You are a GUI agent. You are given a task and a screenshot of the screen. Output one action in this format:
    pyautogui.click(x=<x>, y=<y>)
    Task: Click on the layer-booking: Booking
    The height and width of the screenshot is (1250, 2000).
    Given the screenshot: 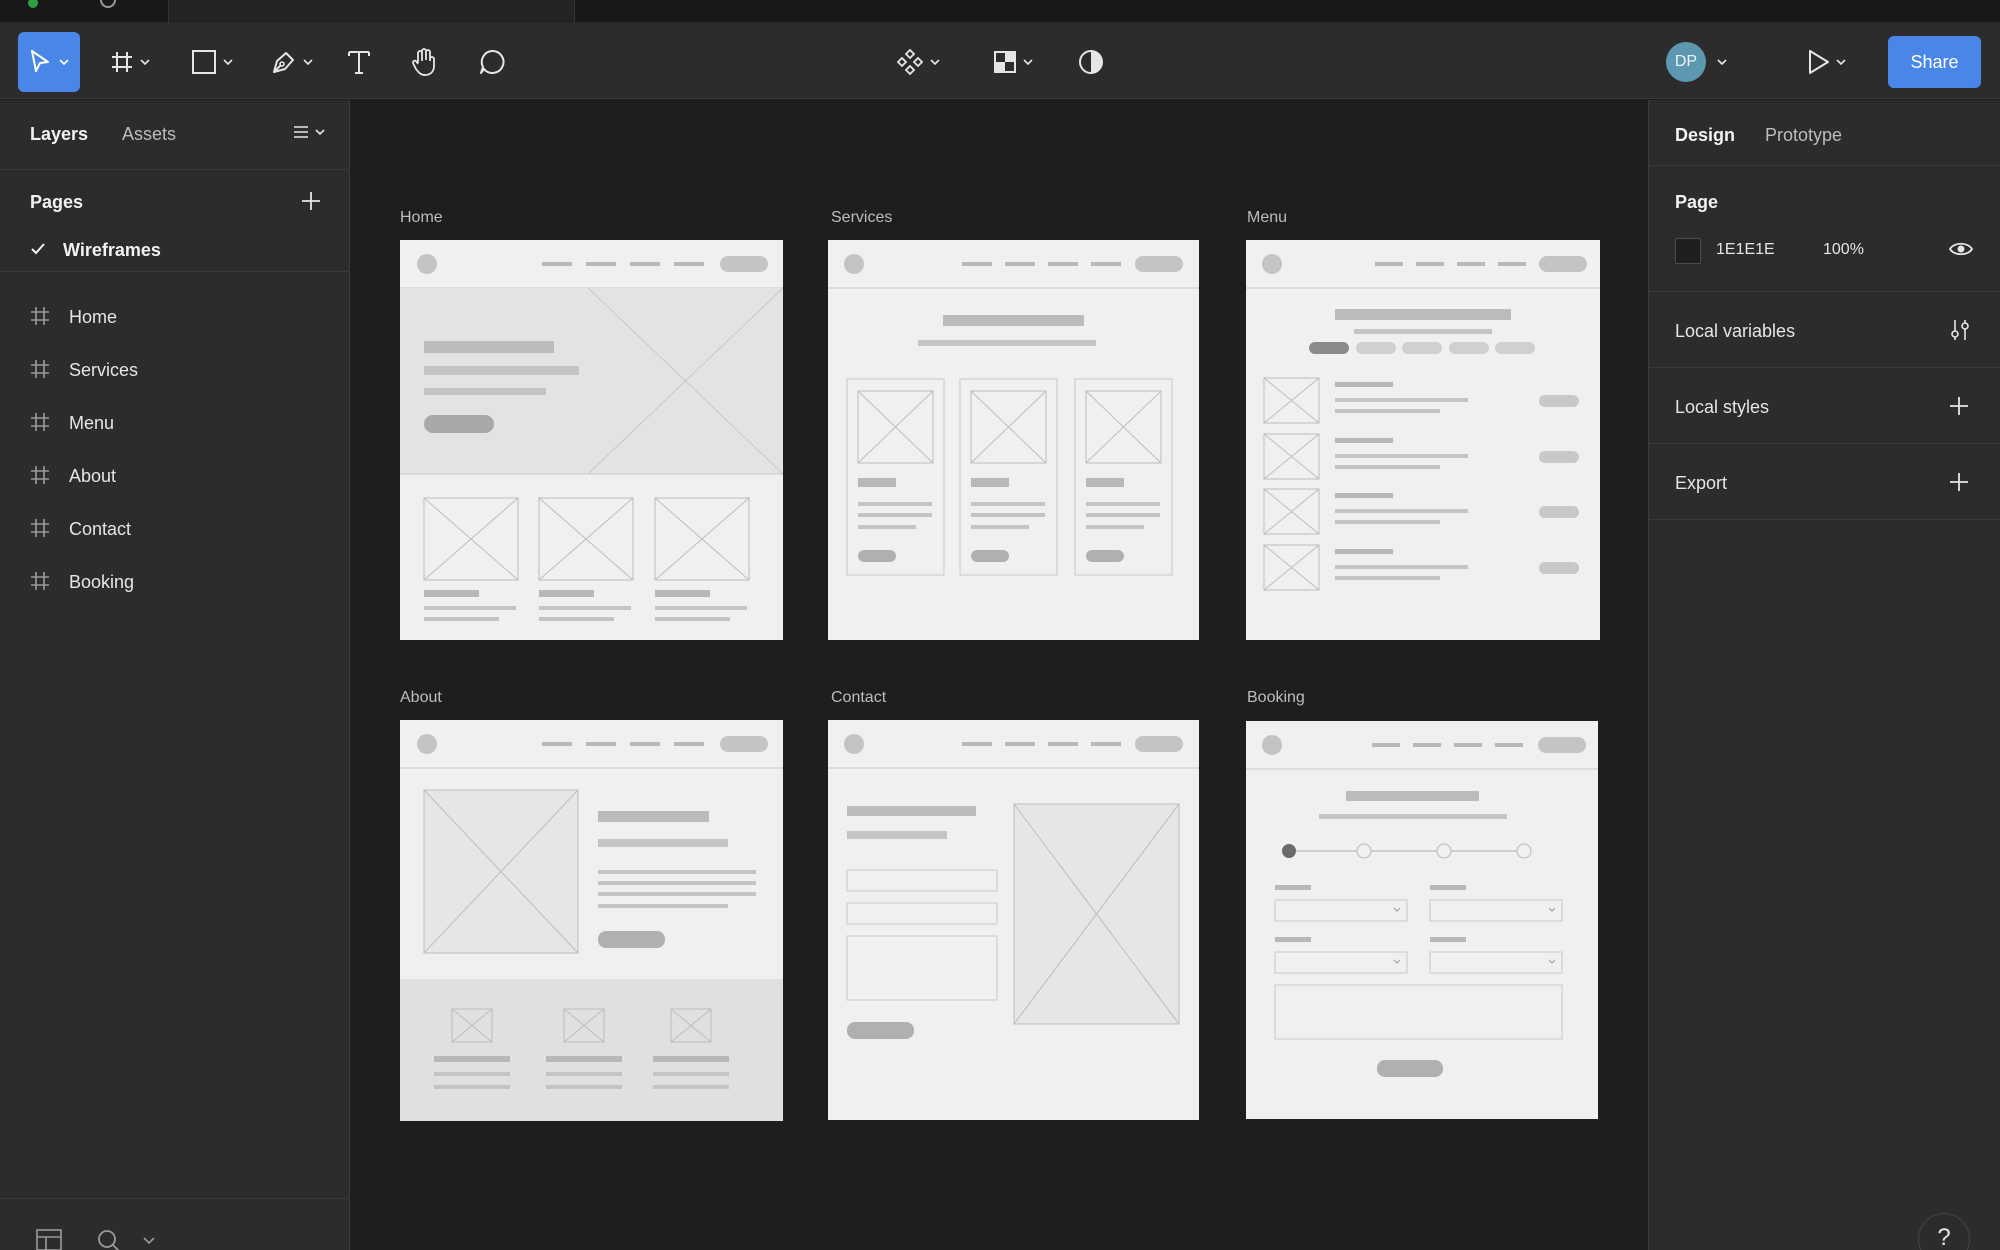 What is the action you would take?
    pyautogui.click(x=174, y=581)
    